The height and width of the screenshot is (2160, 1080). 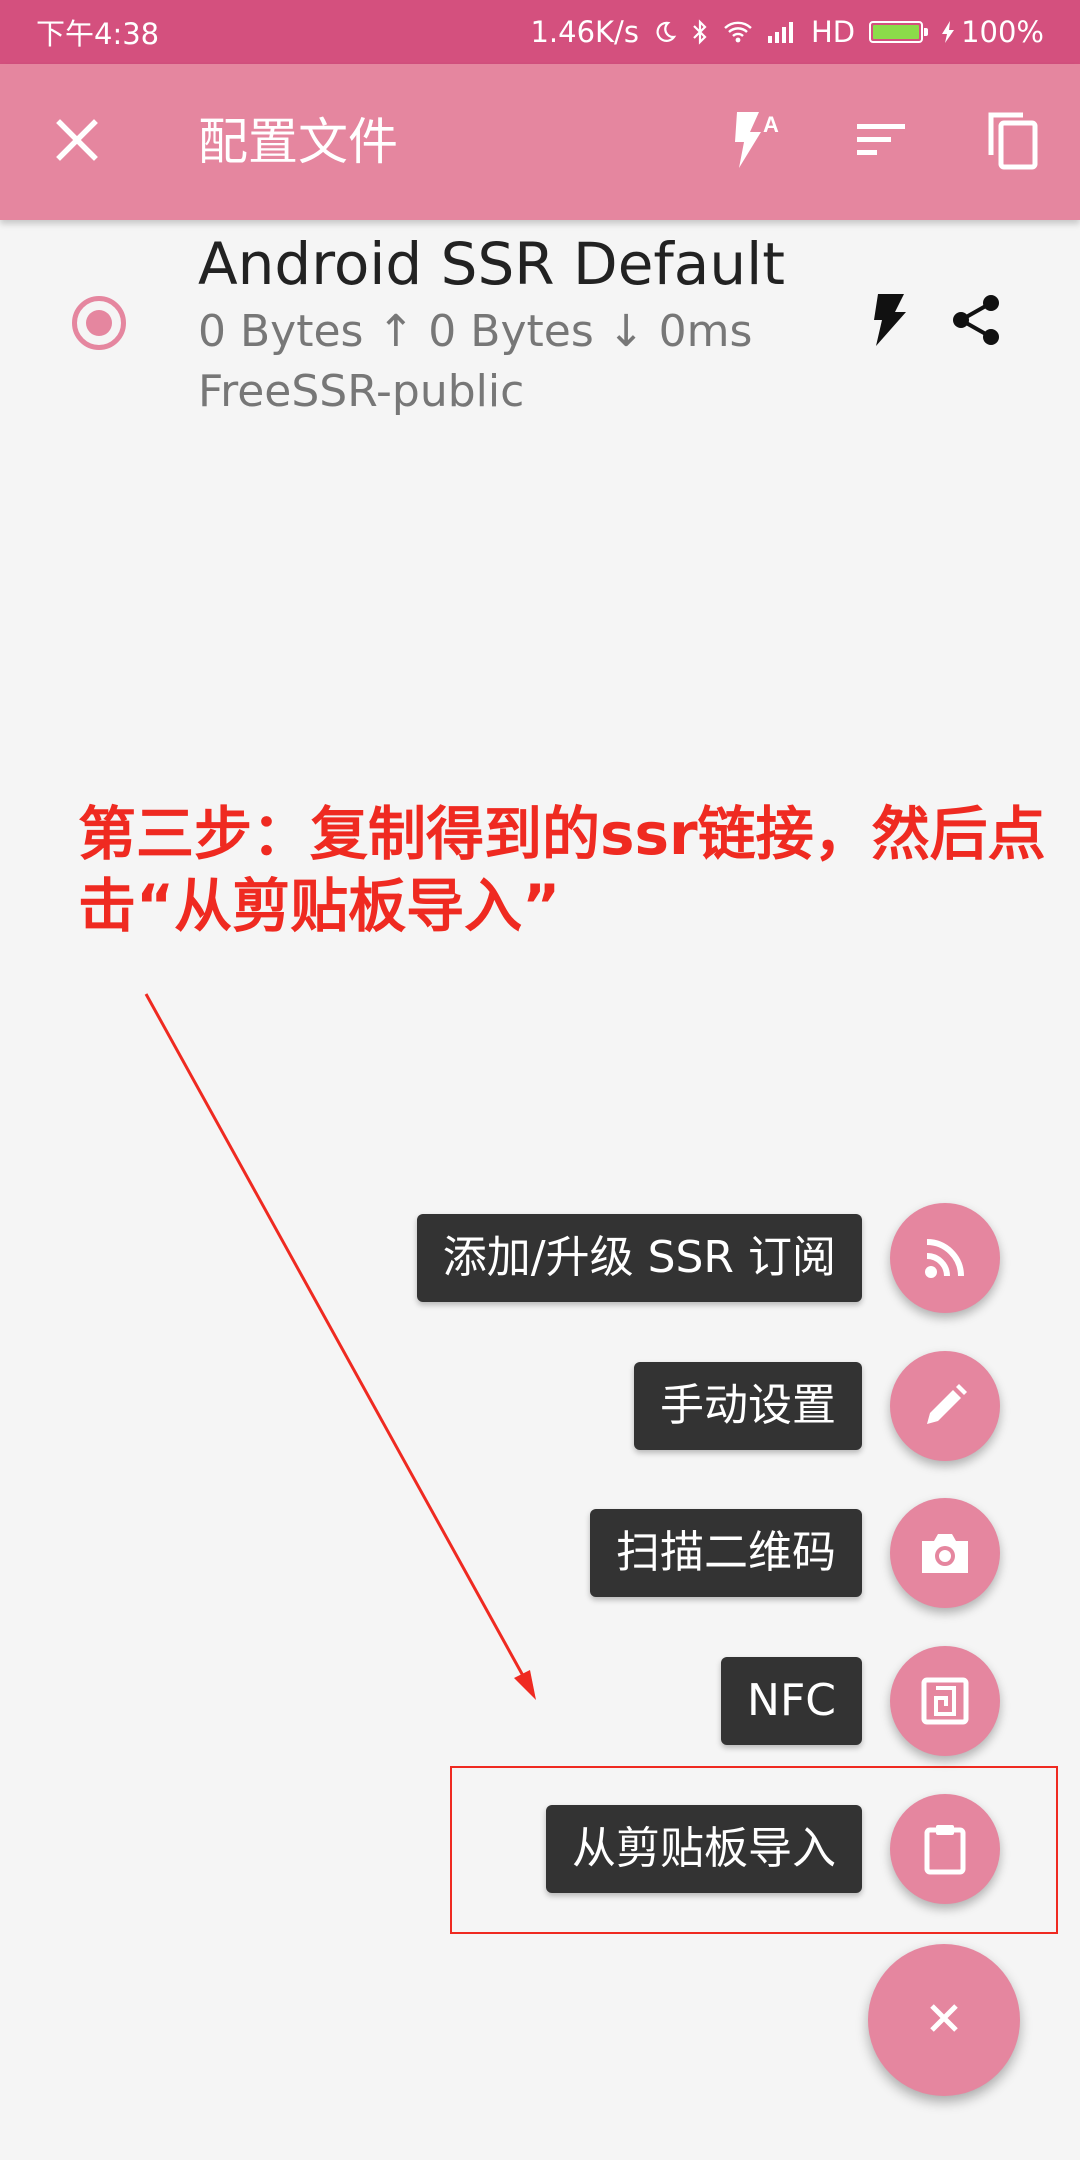 I want to click on sort-button, so click(x=881, y=142).